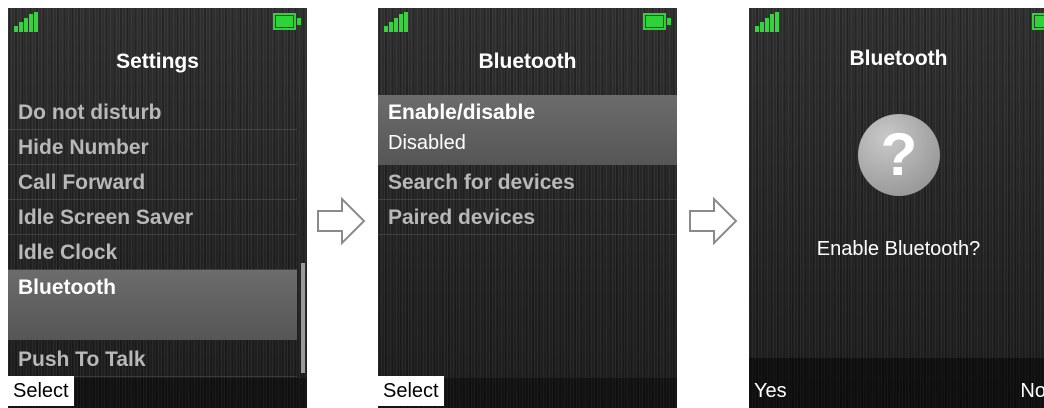 Image resolution: width=1044 pixels, height=408 pixels. What do you see at coordinates (152, 305) in the screenshot?
I see `menu-item-bluetooth: Bluetooth` at bounding box center [152, 305].